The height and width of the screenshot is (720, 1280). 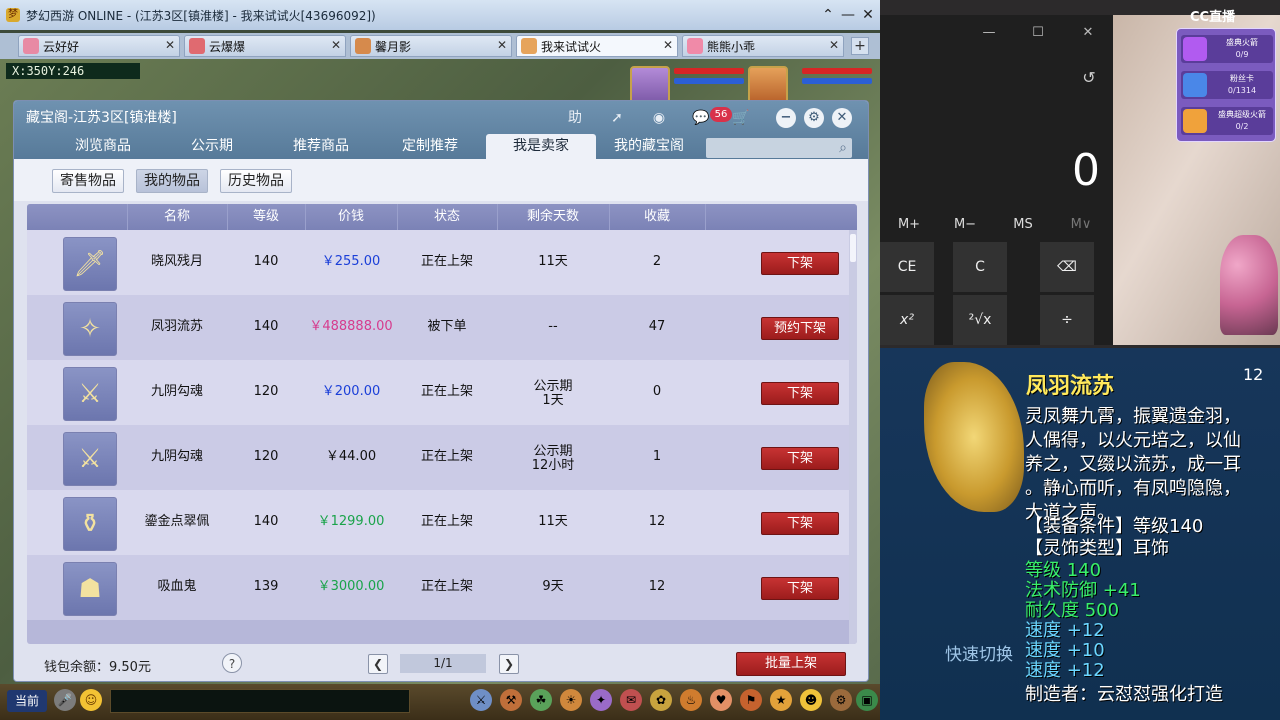 I want to click on item-thumbnail: ✧, so click(x=90, y=329).